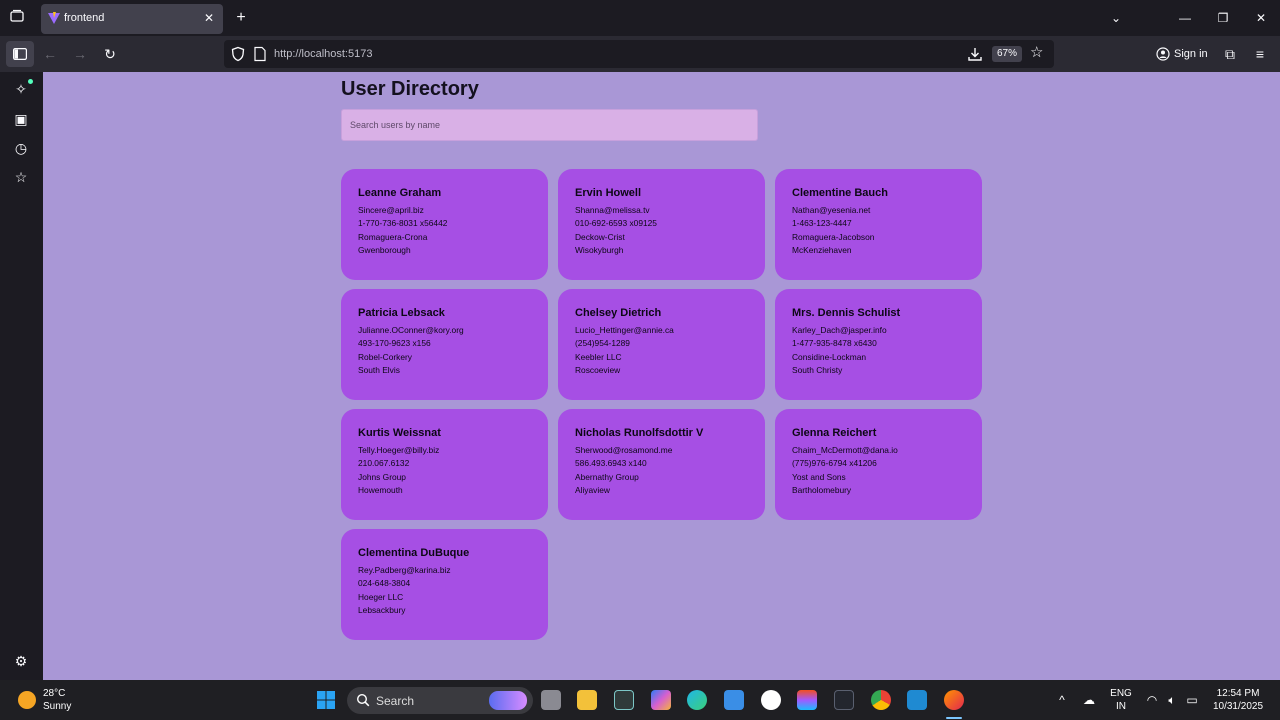 The image size is (1280, 720). Describe the element at coordinates (844, 700) in the screenshot. I see `mysql-workbench-icon` at that location.